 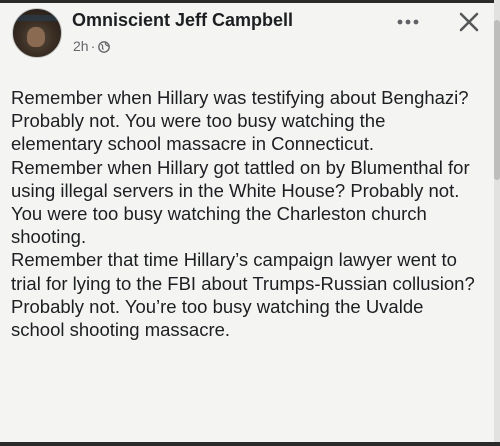 I want to click on avatar-face, so click(x=36, y=37).